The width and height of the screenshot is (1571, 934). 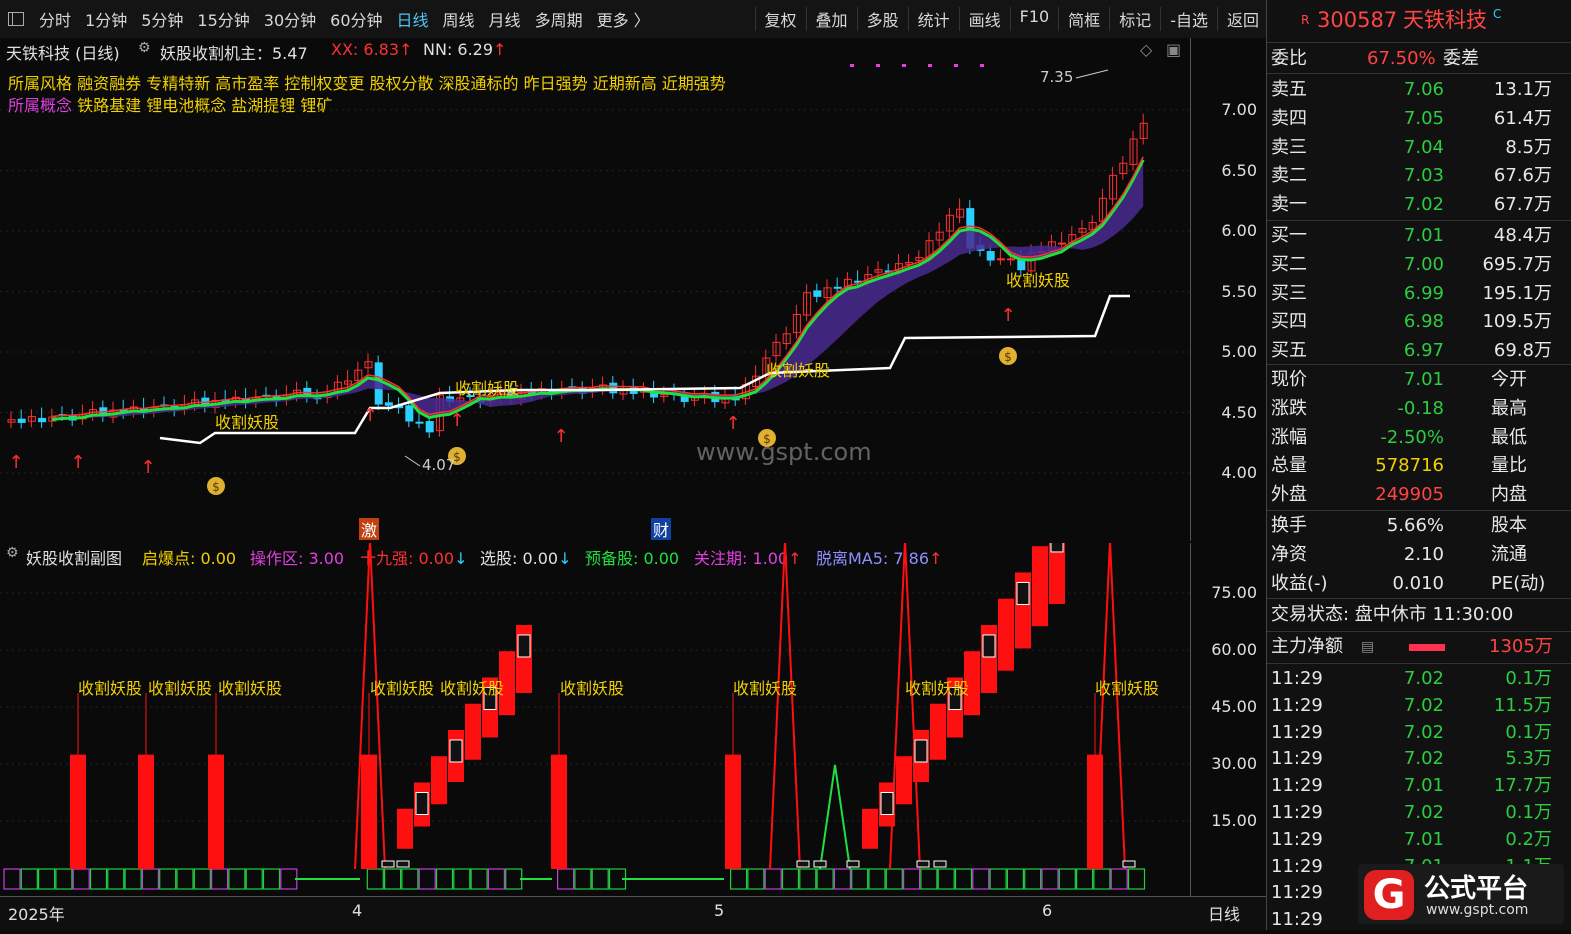 What do you see at coordinates (1419, 466) in the screenshot?
I see `stat-row: 总量 578716 量比` at bounding box center [1419, 466].